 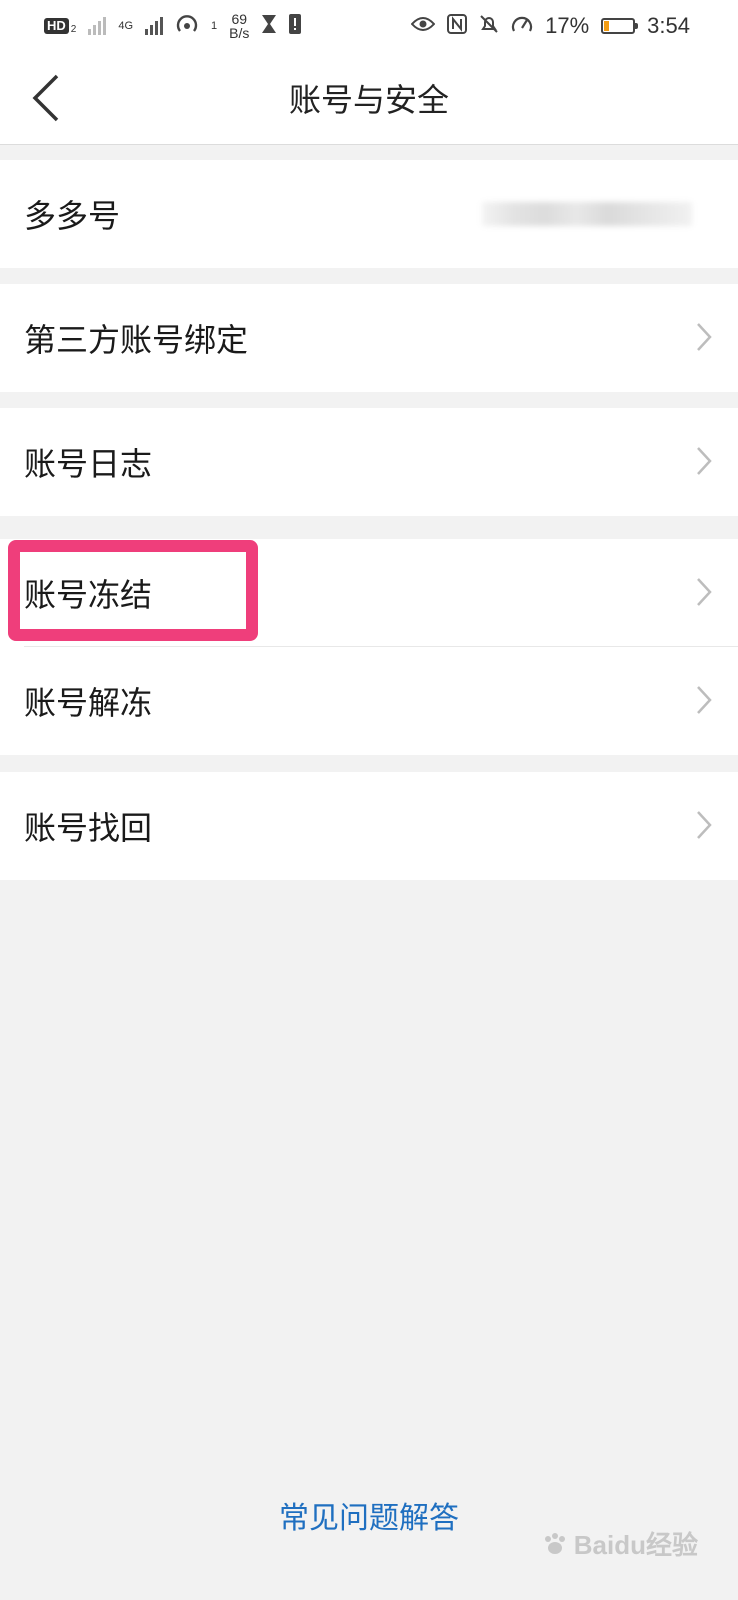 I want to click on back-button, so click(x=46, y=98).